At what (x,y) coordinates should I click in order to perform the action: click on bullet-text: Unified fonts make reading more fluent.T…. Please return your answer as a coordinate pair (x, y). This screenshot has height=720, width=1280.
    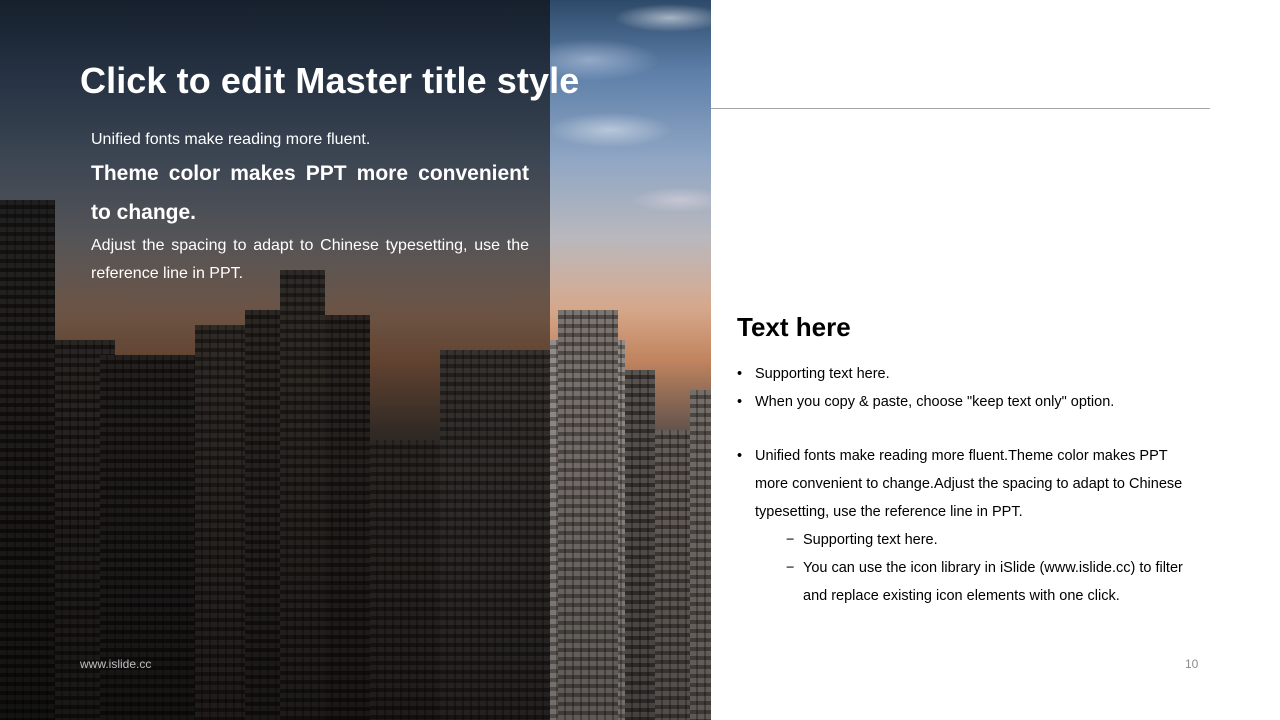
    Looking at the image, I should click on (969, 484).